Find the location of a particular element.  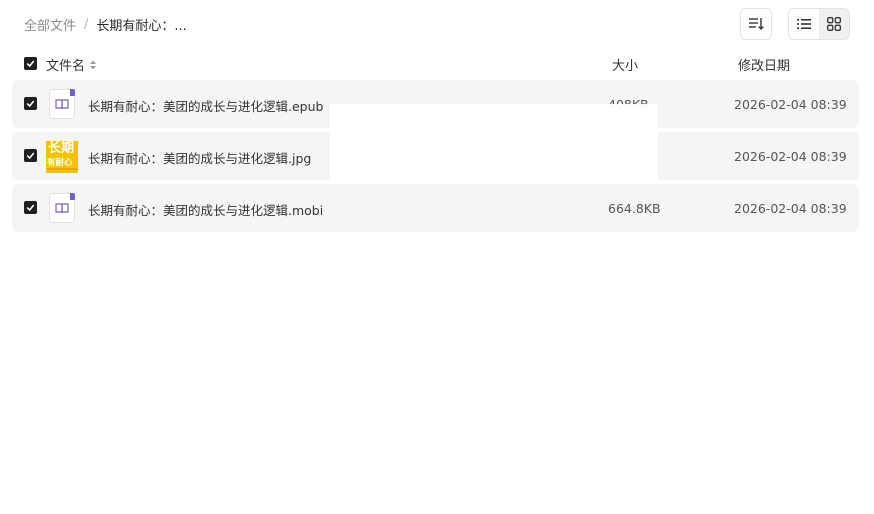

thumbnail-title: 长期 is located at coordinates (61, 148).